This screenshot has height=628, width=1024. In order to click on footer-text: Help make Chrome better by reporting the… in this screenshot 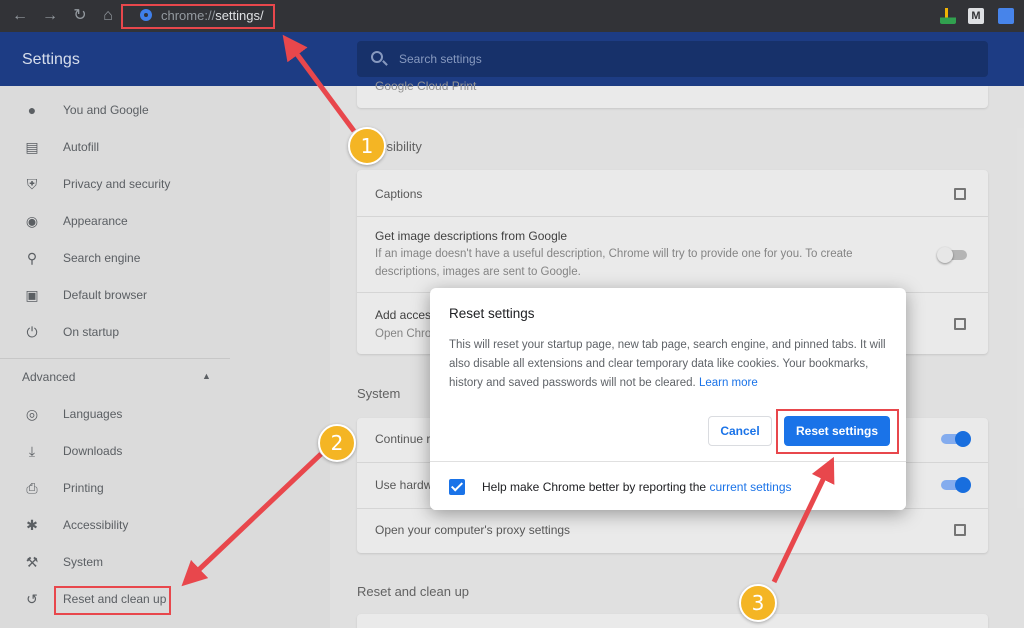, I will do `click(637, 487)`.